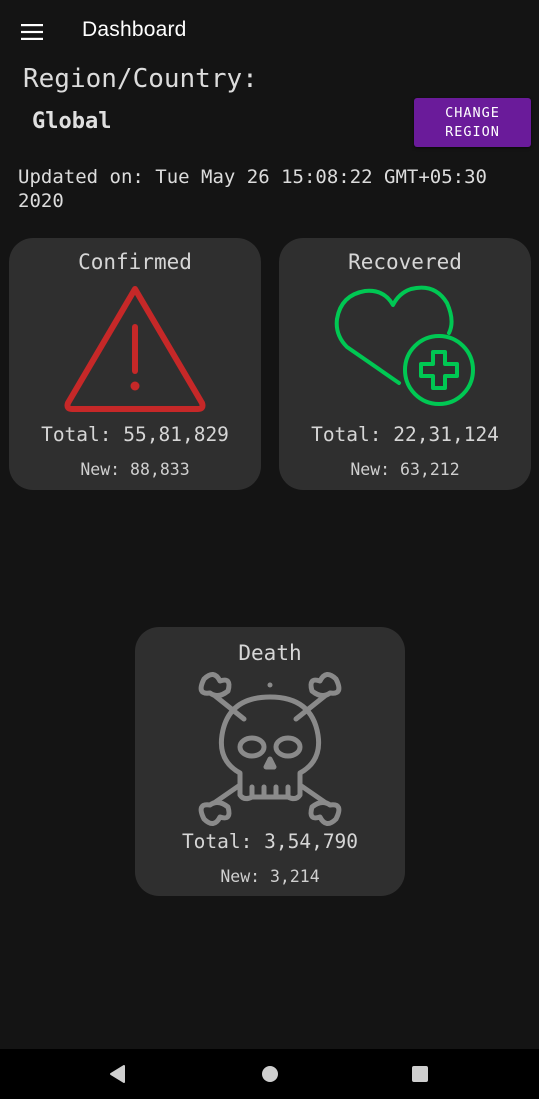 The image size is (539, 1099). I want to click on death-new: New: 3,214, so click(270, 876).